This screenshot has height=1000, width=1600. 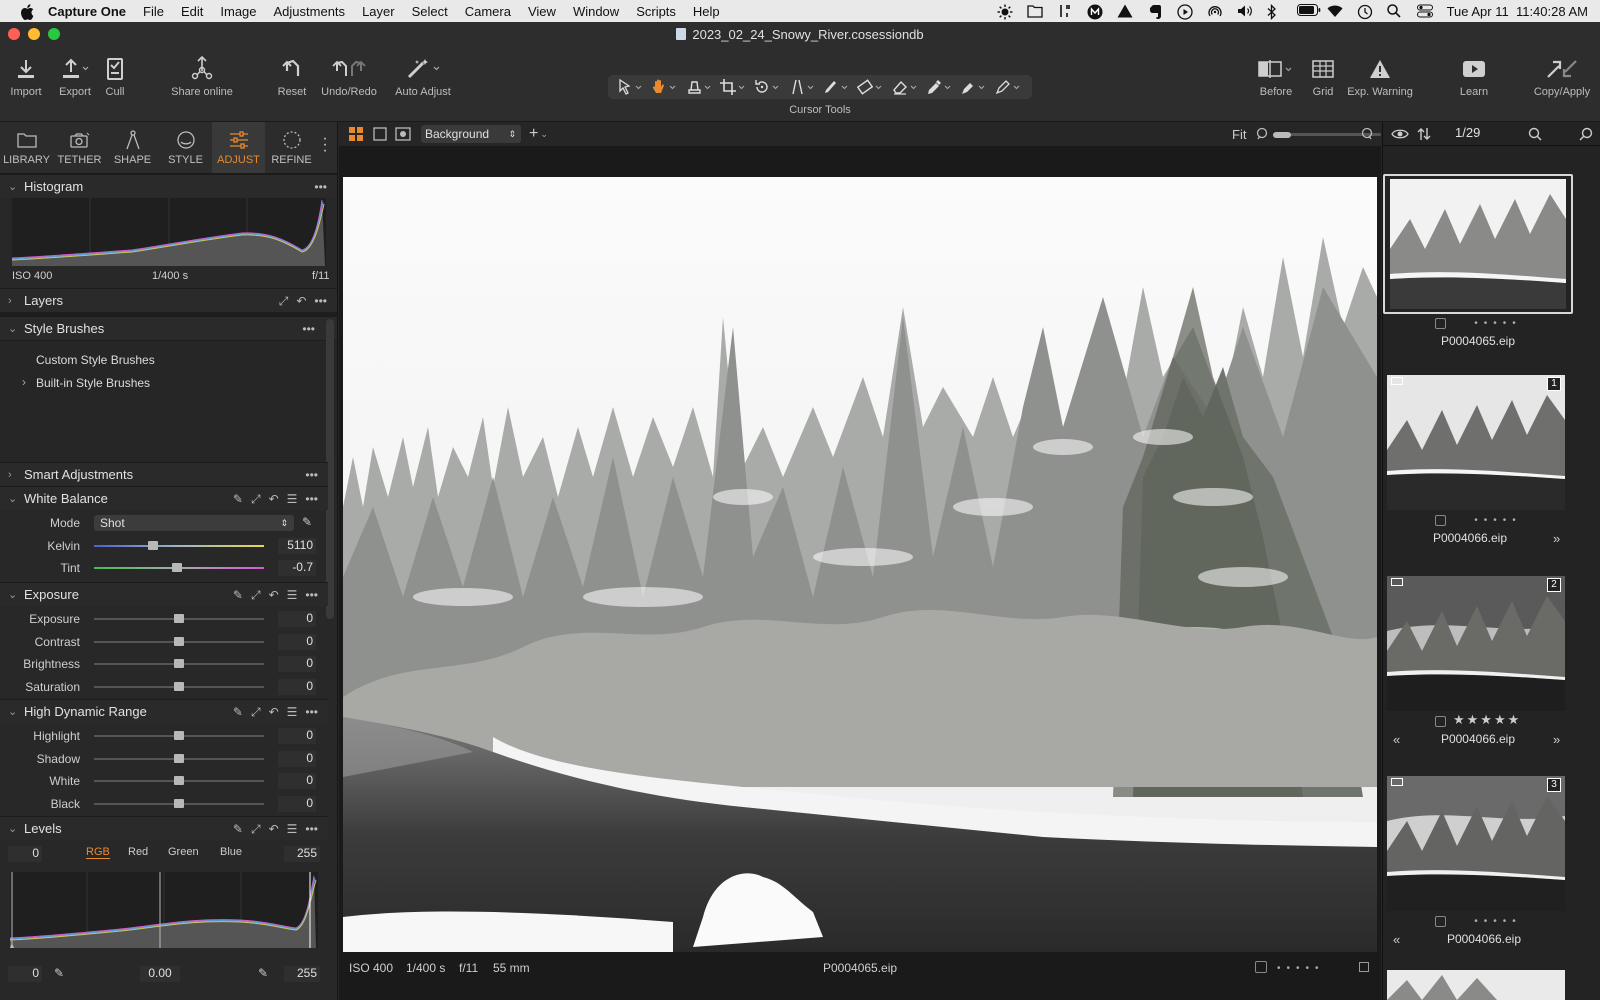 I want to click on saturation-slider, so click(x=179, y=686).